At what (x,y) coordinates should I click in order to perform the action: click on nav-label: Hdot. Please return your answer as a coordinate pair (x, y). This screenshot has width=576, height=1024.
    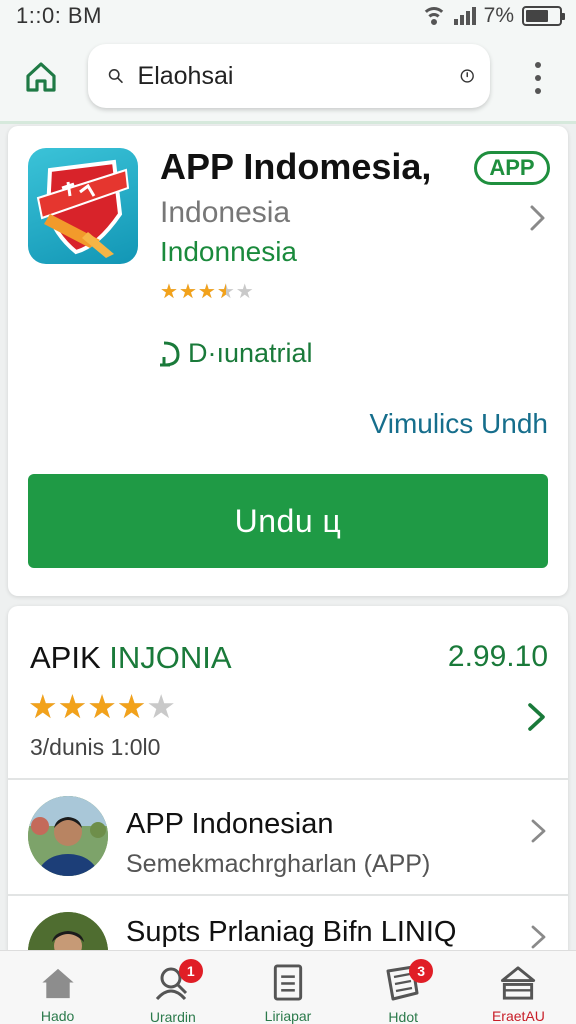
    Looking at the image, I should click on (403, 1016).